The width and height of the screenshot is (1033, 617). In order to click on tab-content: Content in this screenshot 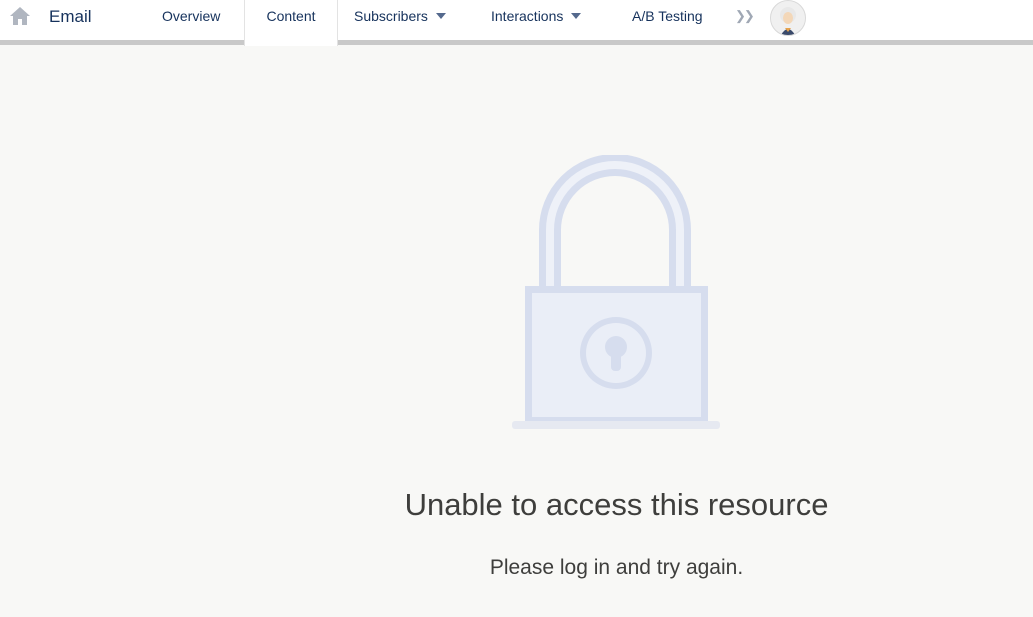, I will do `click(291, 23)`.